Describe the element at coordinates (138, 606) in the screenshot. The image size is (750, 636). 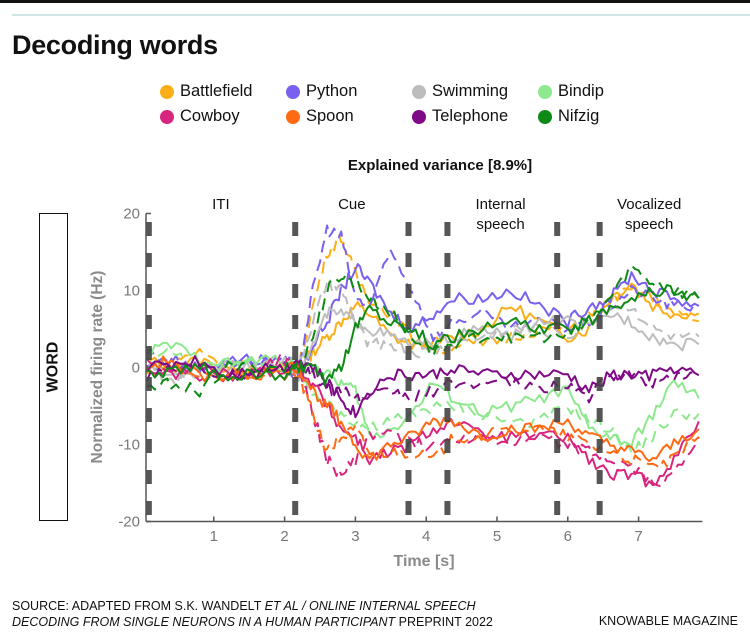
I see `source-prefix: SOURCE: ADAPTED FROM S.K. WANDELT` at that location.